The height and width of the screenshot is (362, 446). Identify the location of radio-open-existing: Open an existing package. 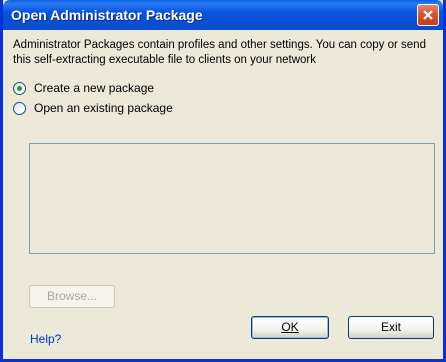
(93, 108).